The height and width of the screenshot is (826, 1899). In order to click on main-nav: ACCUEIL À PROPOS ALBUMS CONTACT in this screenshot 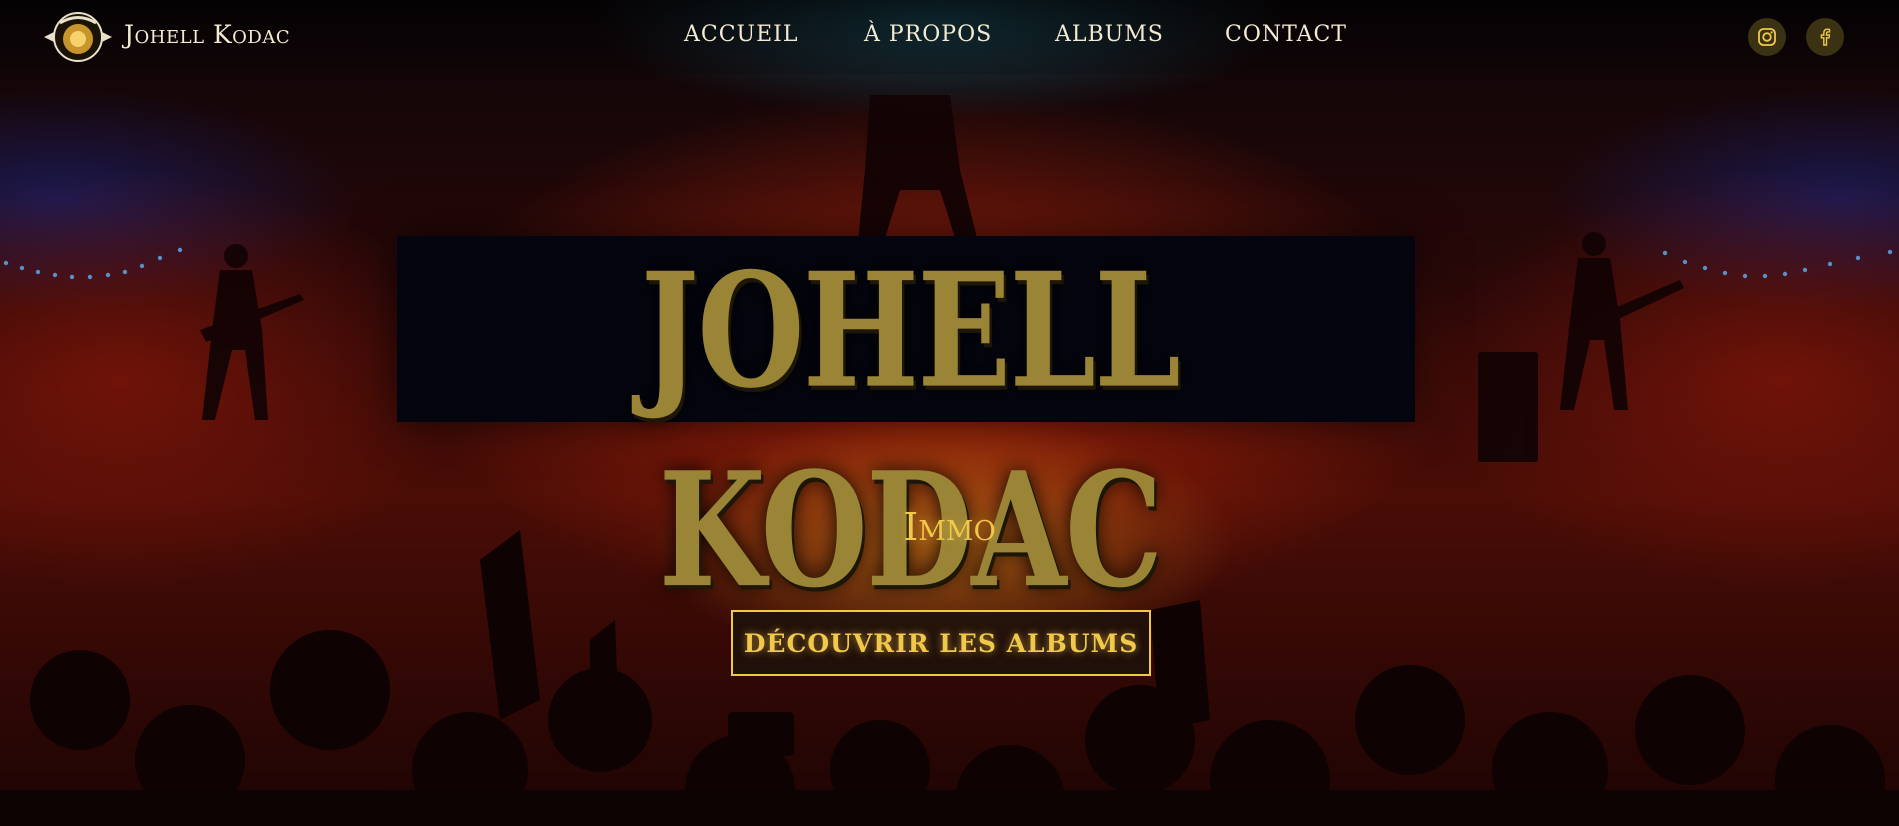, I will do `click(949, 37)`.